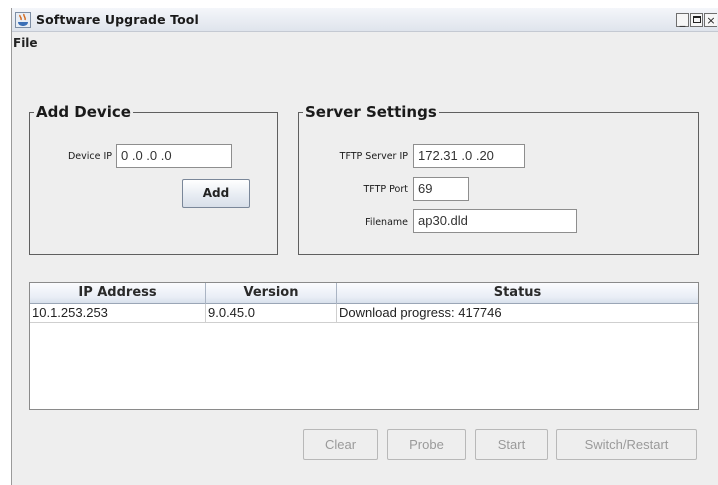  What do you see at coordinates (371, 112) in the screenshot?
I see `server-settings-legend: Server Settings` at bounding box center [371, 112].